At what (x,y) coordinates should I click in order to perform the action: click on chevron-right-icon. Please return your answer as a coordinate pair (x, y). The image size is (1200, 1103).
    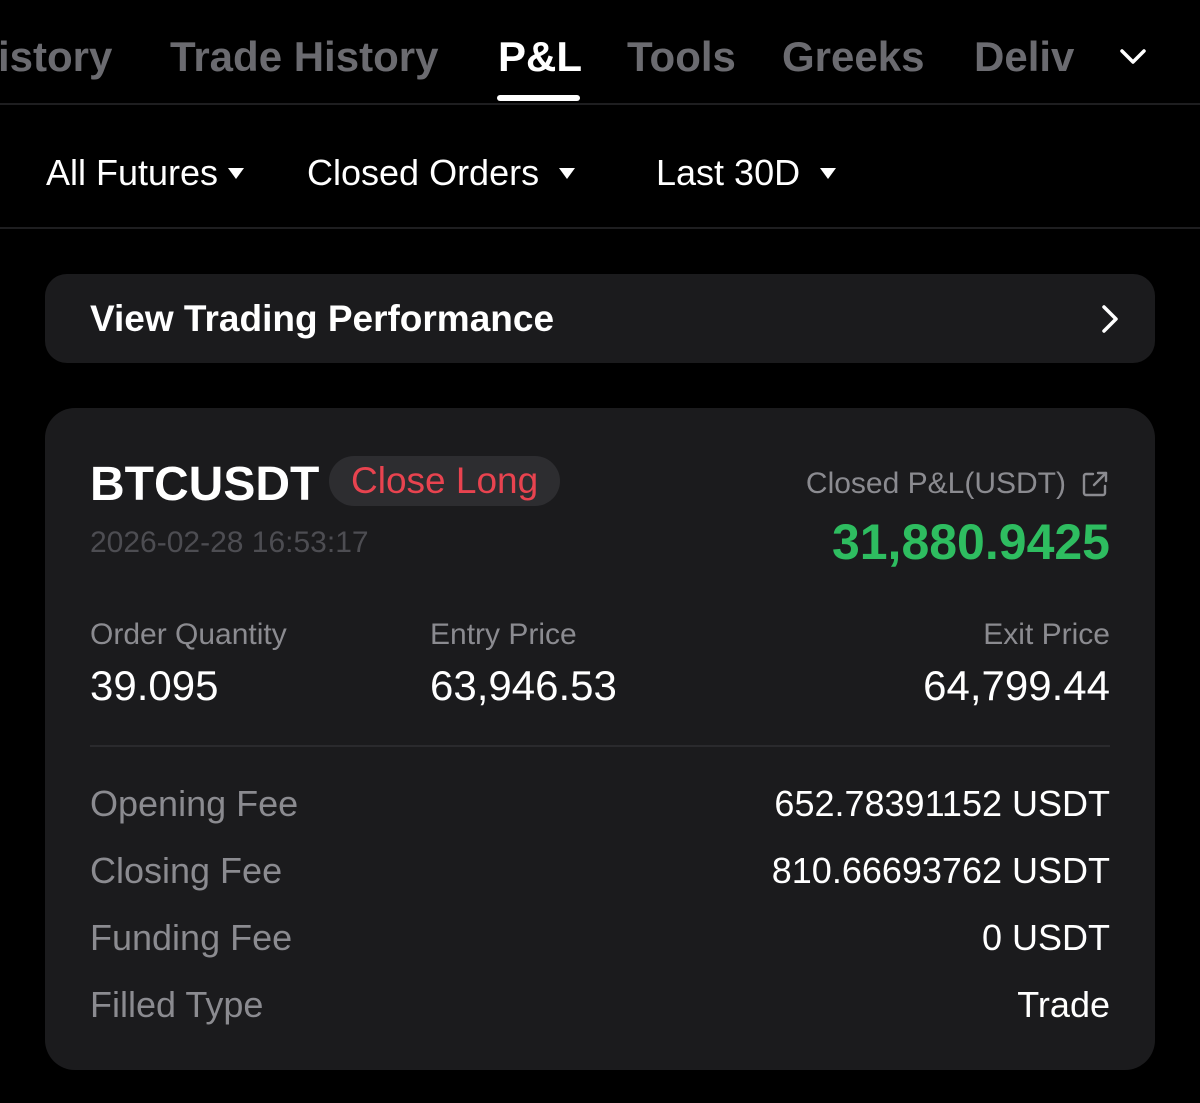
    Looking at the image, I should click on (1110, 319).